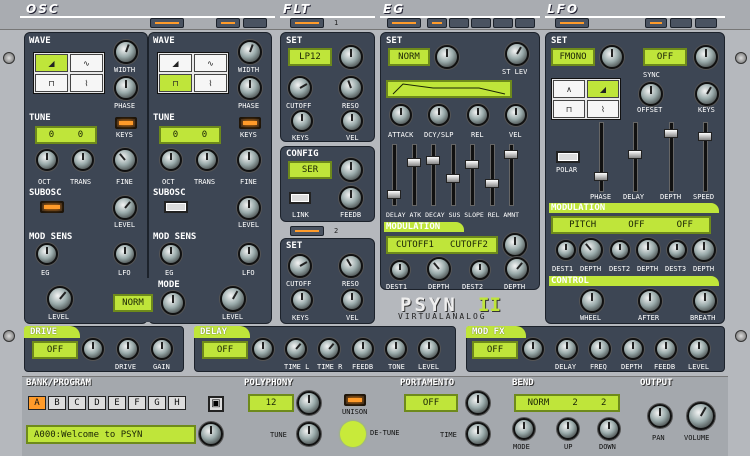 The image size is (750, 456). What do you see at coordinates (633, 349) in the screenshot?
I see `modfx-depth-knob` at bounding box center [633, 349].